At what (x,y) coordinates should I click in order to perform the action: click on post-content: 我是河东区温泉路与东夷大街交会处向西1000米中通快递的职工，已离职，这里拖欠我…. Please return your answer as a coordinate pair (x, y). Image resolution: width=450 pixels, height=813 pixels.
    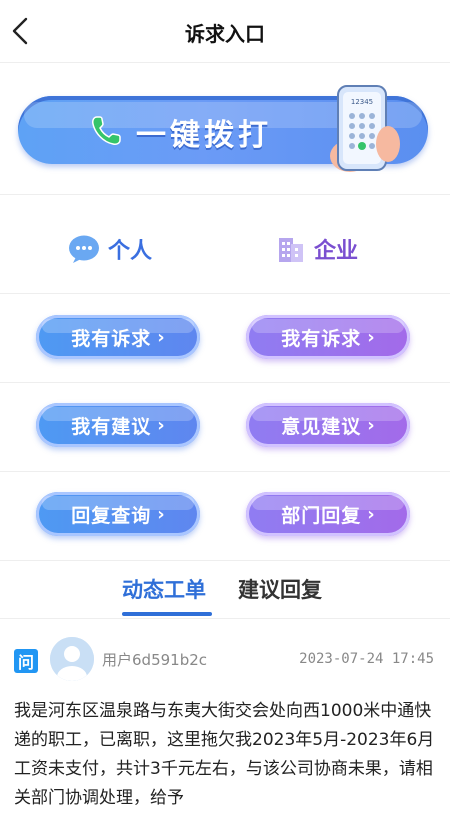
    Looking at the image, I should click on (224, 754).